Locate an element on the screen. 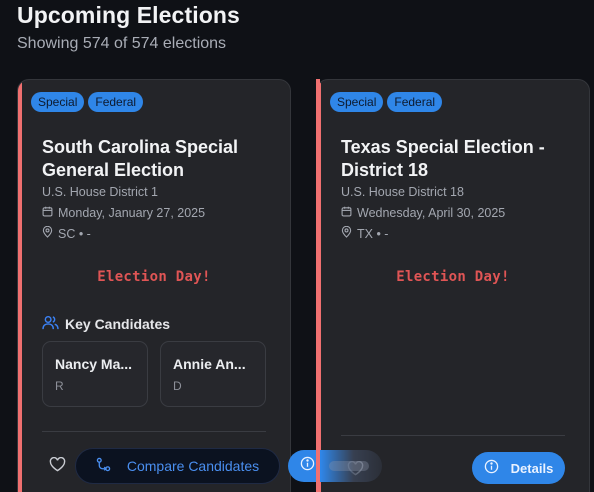  details-label-placeholder is located at coordinates (349, 466).